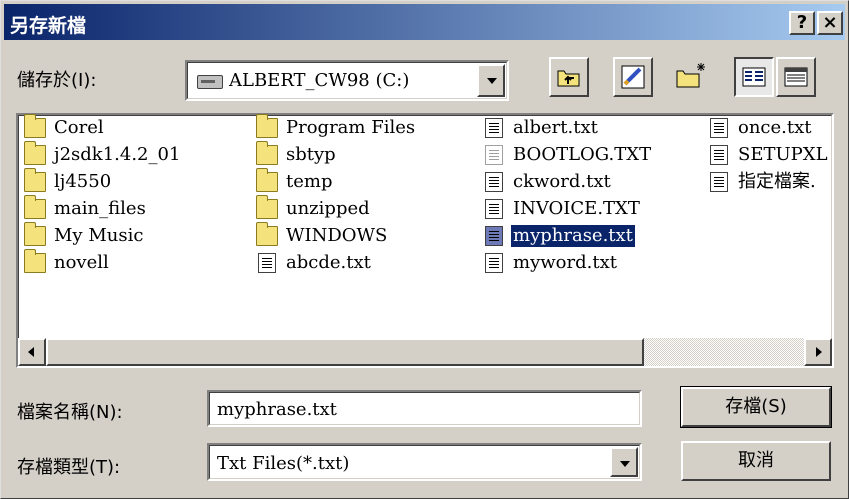 This screenshot has height=499, width=849. I want to click on close-button: ×, so click(830, 23).